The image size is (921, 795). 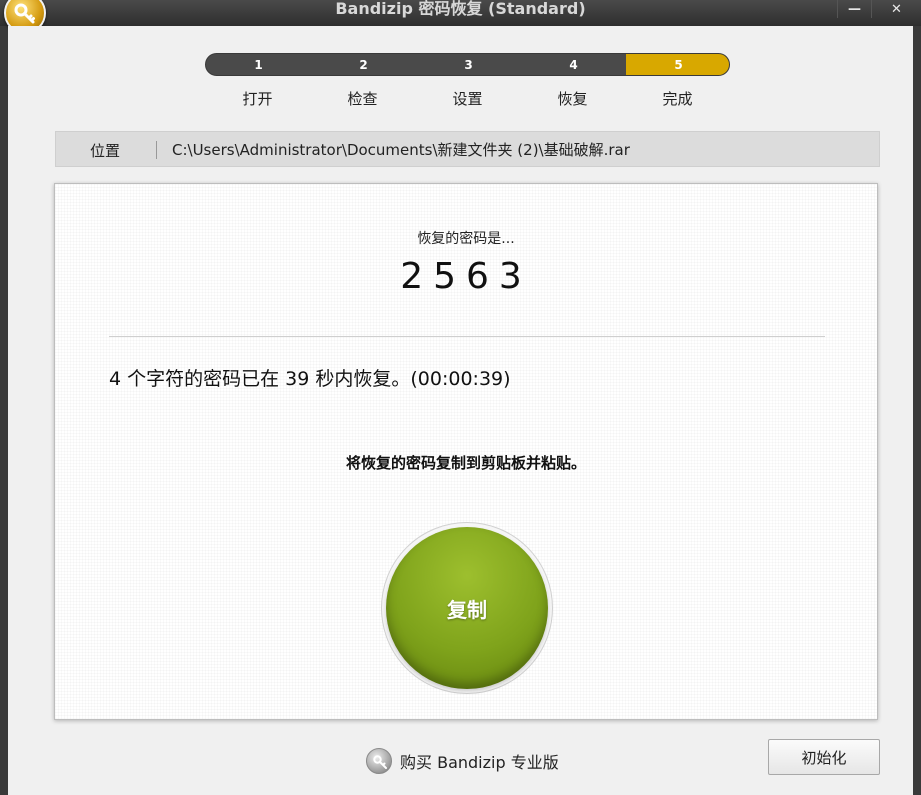 What do you see at coordinates (466, 276) in the screenshot?
I see `recovered-password: 2563` at bounding box center [466, 276].